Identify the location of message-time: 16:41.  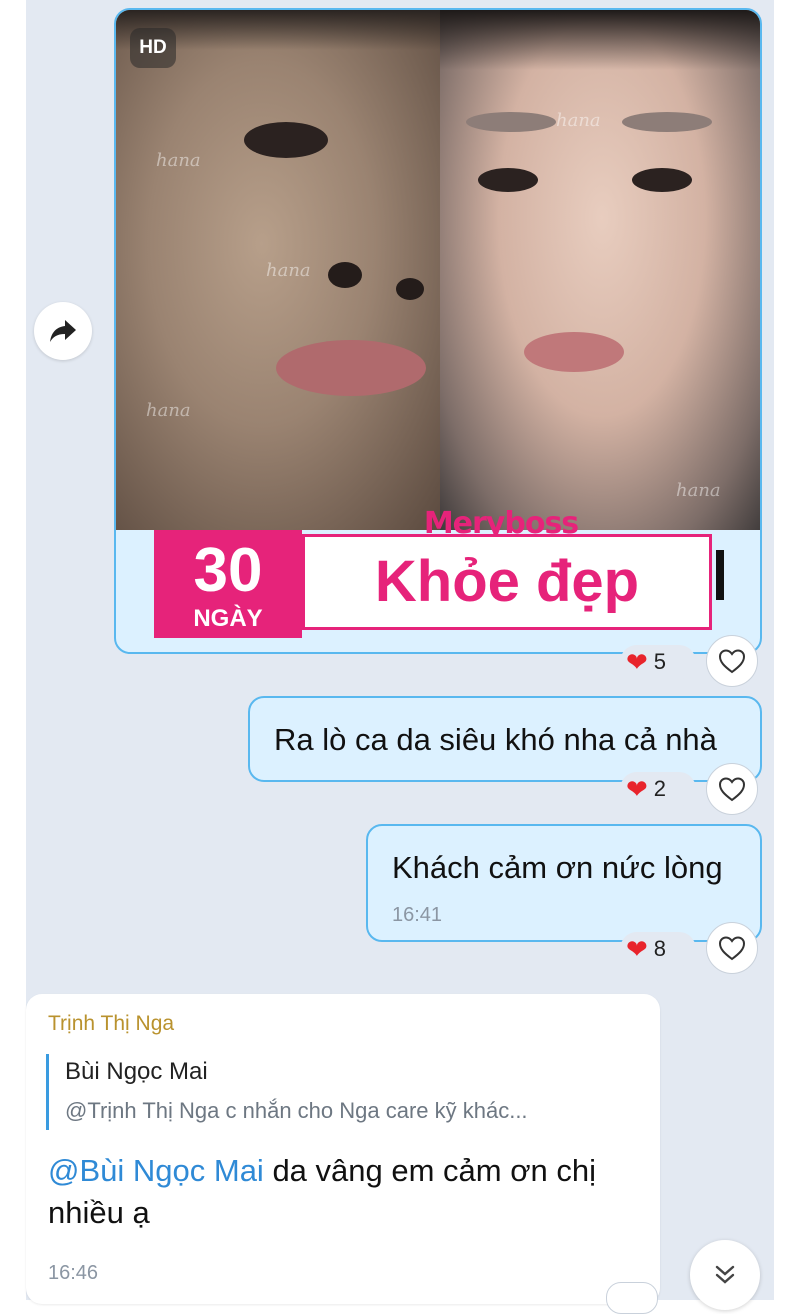
(417, 915).